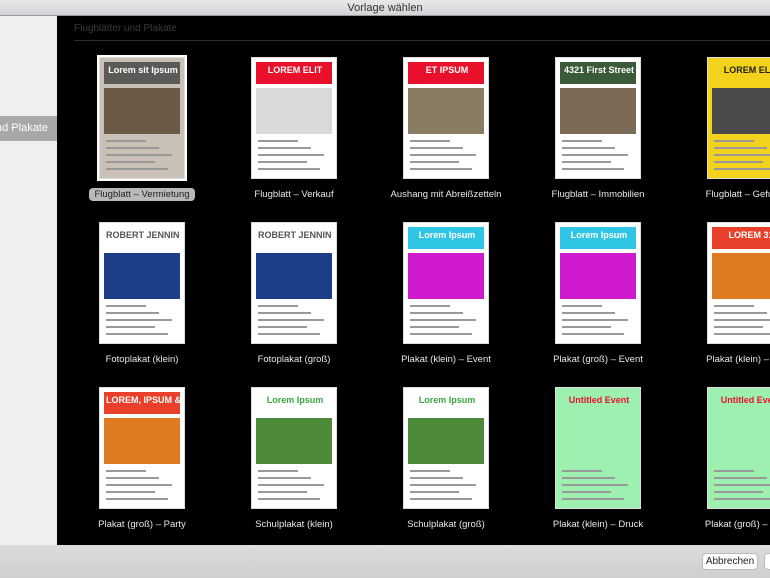 Image resolution: width=770 pixels, height=578 pixels. I want to click on section-title: Flugblätter und Plakate, so click(125, 28).